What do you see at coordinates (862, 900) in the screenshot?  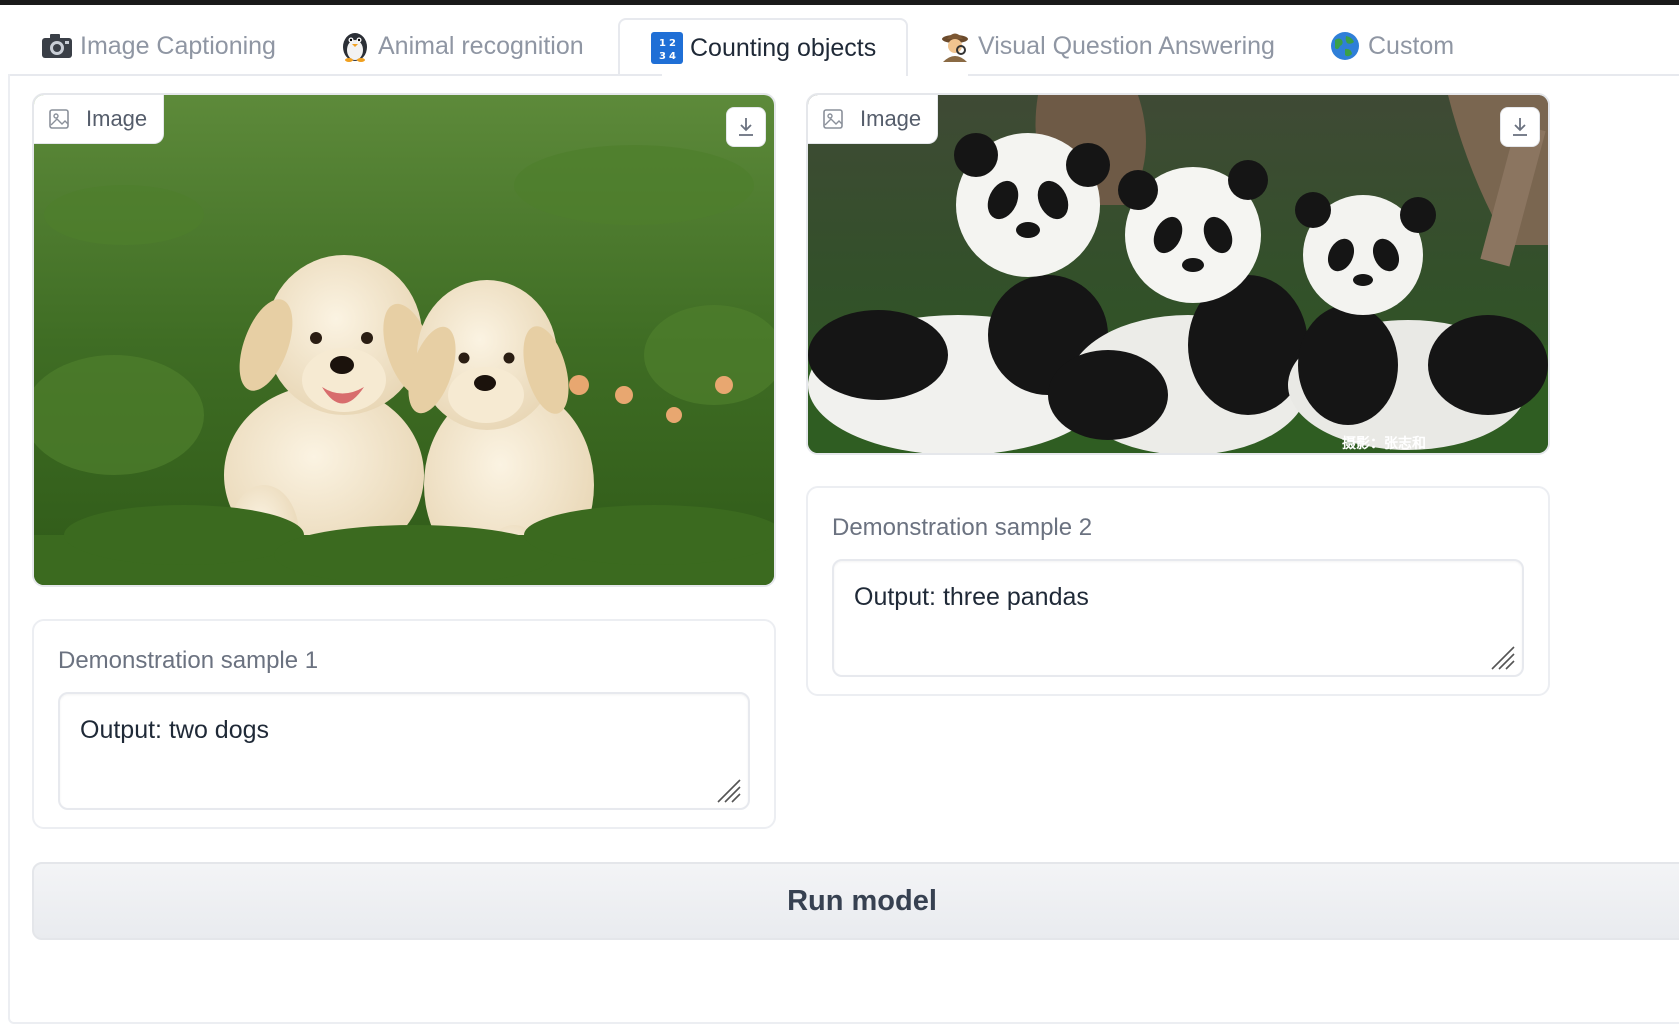 I see `run-model-label: Run model` at bounding box center [862, 900].